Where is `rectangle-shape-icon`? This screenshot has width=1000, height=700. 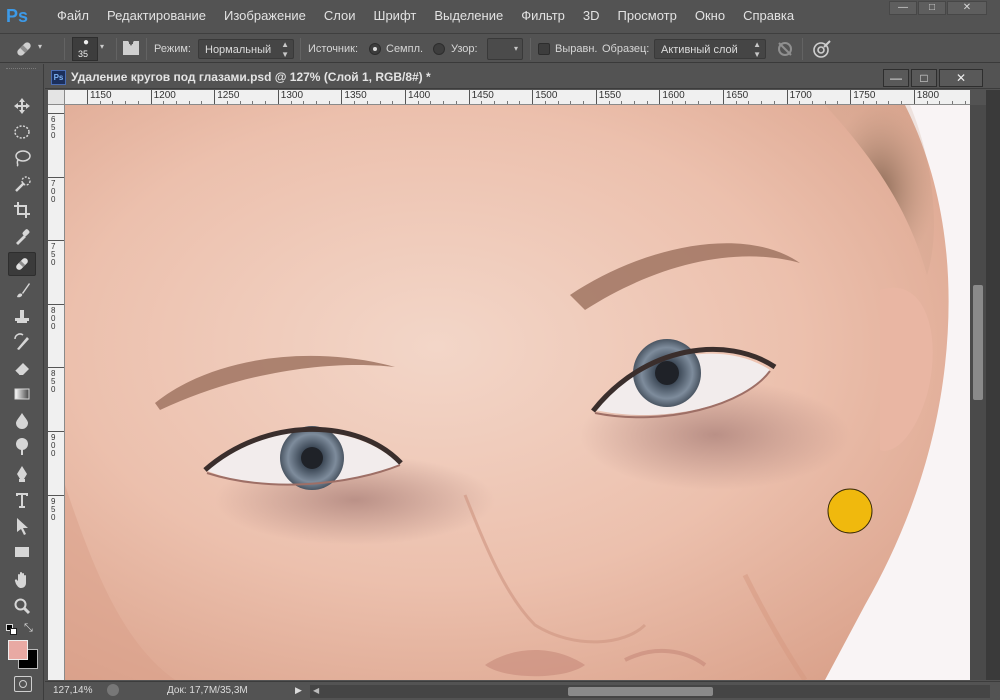 rectangle-shape-icon is located at coordinates (22, 552).